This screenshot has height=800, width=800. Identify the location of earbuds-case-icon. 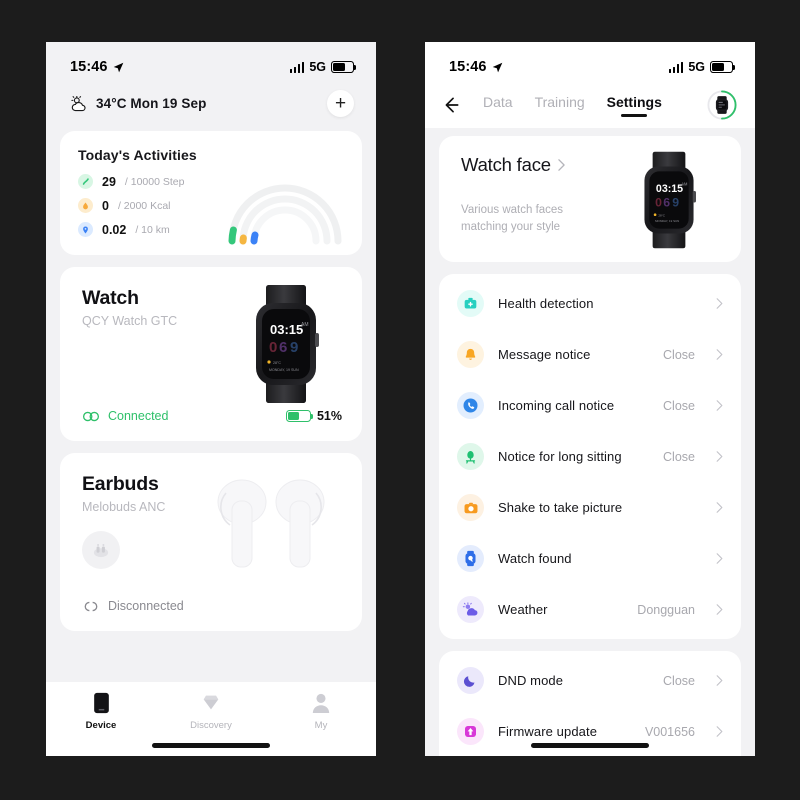
(101, 551).